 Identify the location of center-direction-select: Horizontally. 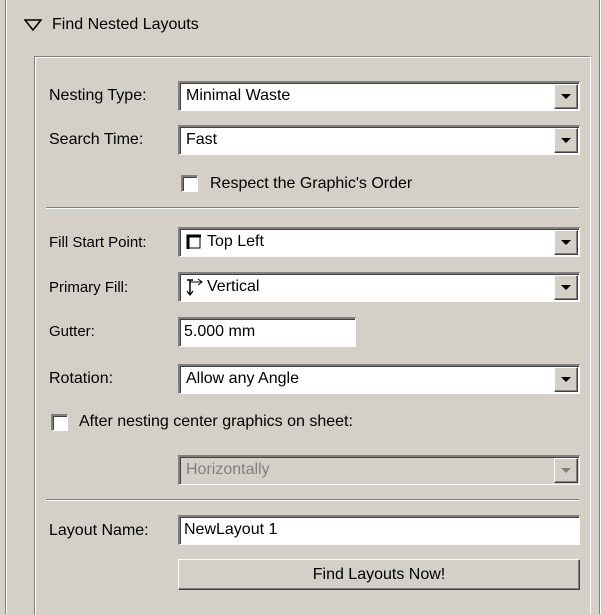
(379, 470).